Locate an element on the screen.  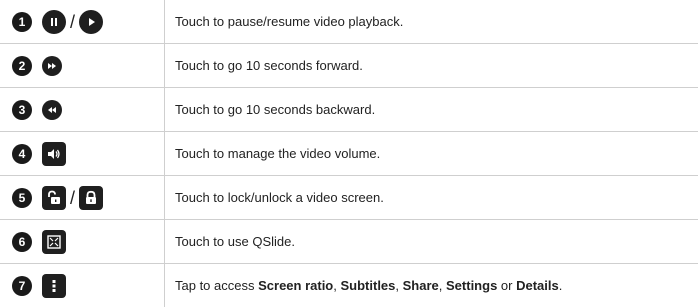
more-options-icon is located at coordinates (54, 286).